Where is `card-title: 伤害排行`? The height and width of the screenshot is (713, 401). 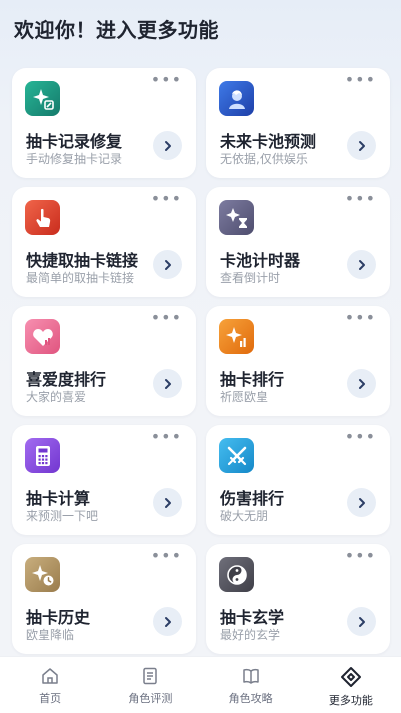 card-title: 伤害排行 is located at coordinates (252, 498).